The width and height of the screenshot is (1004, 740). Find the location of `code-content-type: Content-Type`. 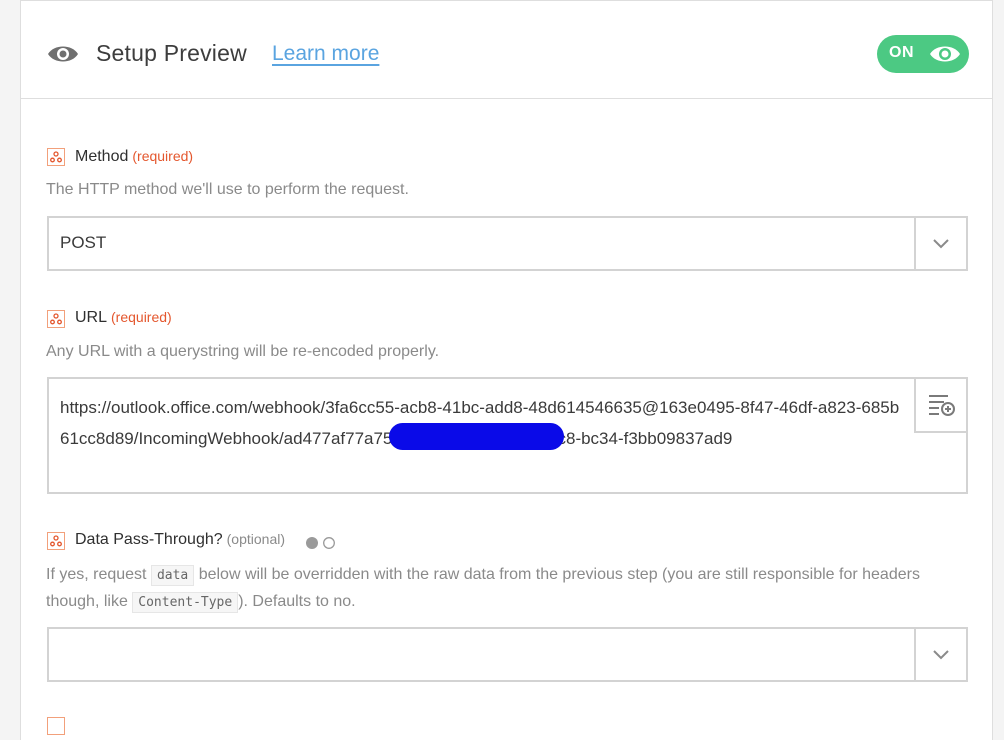

code-content-type: Content-Type is located at coordinates (185, 602).